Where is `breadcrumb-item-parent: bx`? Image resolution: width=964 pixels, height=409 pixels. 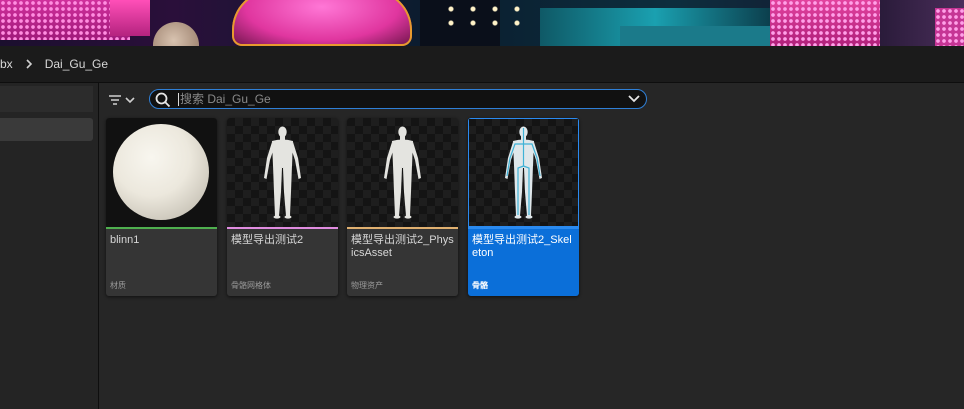
breadcrumb-item-parent: bx is located at coordinates (6, 64).